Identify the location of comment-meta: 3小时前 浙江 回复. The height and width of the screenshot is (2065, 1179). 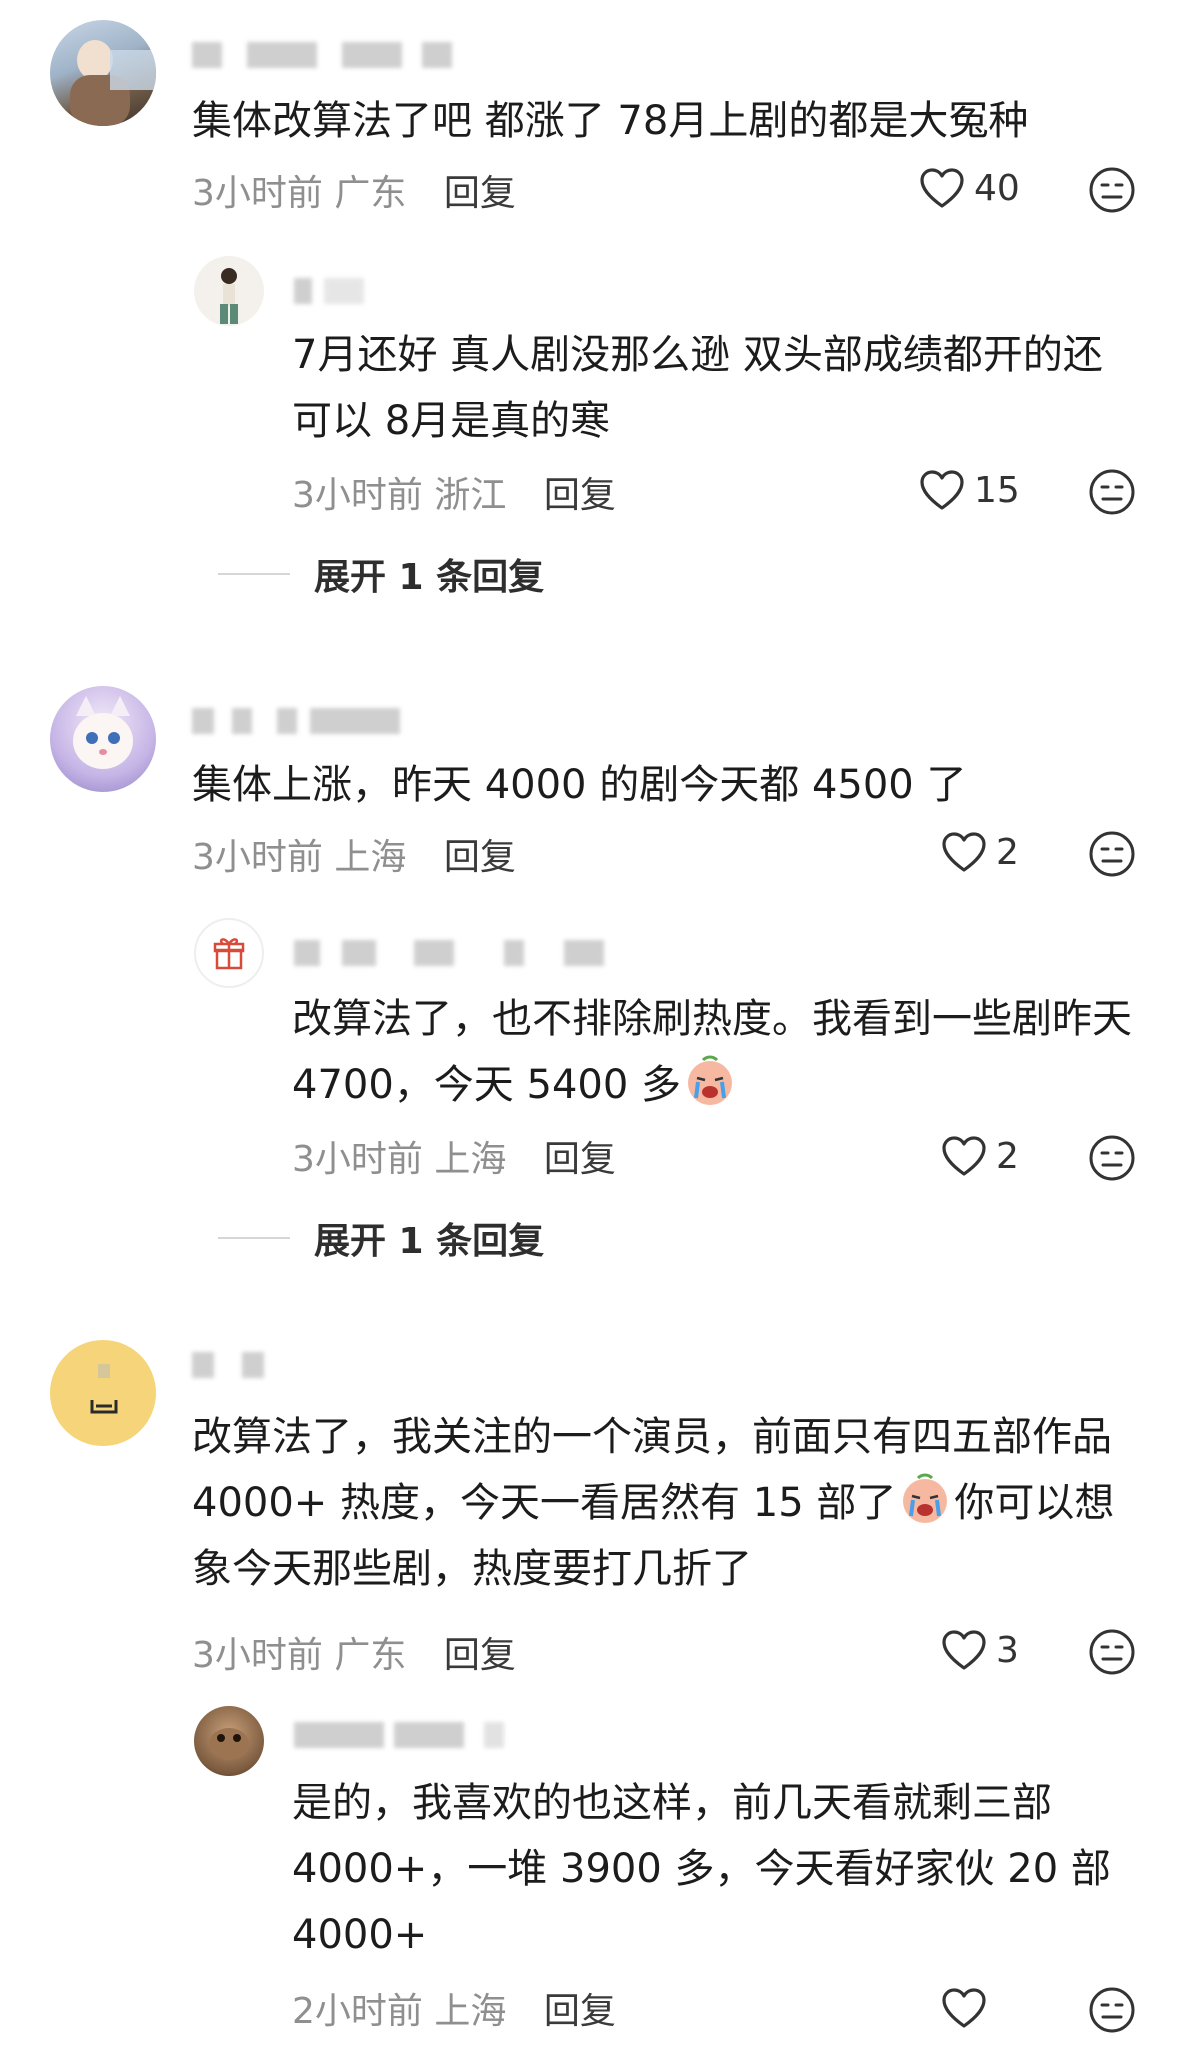
(454, 492).